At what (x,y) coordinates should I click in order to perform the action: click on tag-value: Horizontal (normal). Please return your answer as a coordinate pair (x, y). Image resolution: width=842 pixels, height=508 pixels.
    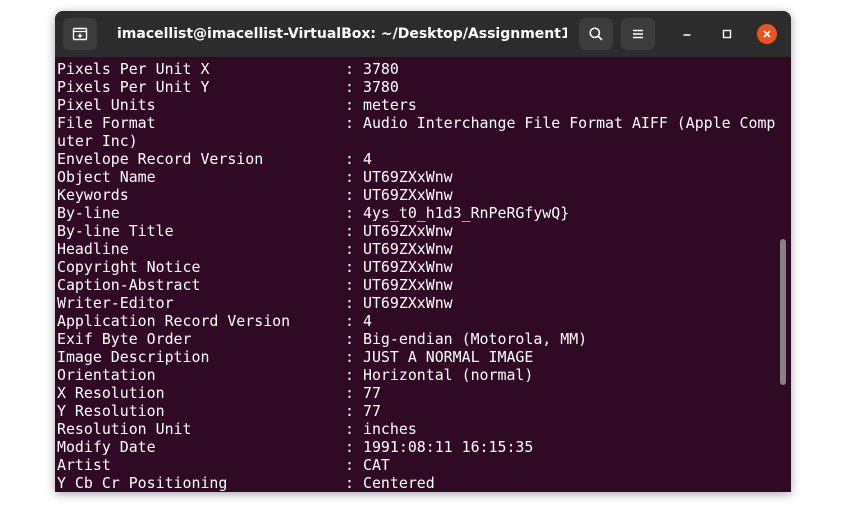
    Looking at the image, I should click on (448, 375).